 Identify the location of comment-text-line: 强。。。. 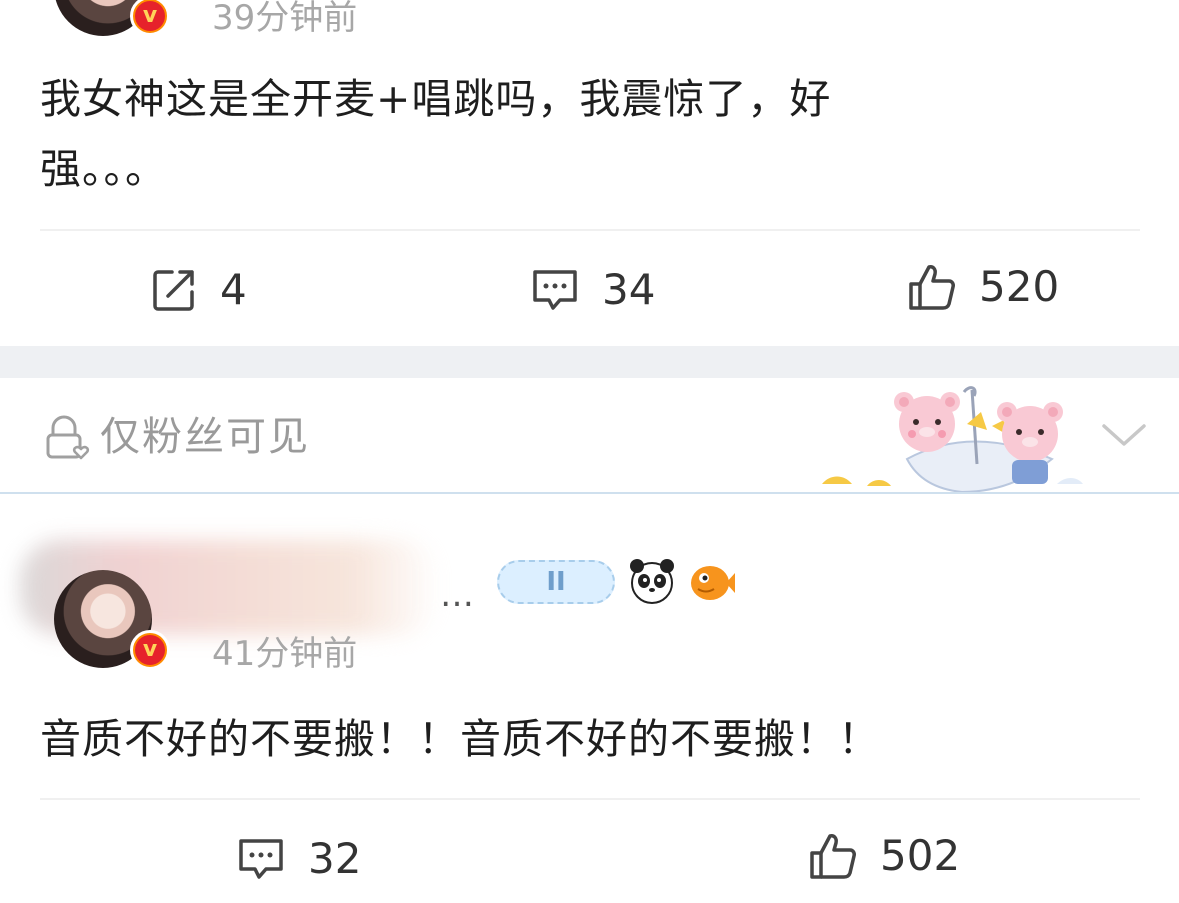
(103, 169).